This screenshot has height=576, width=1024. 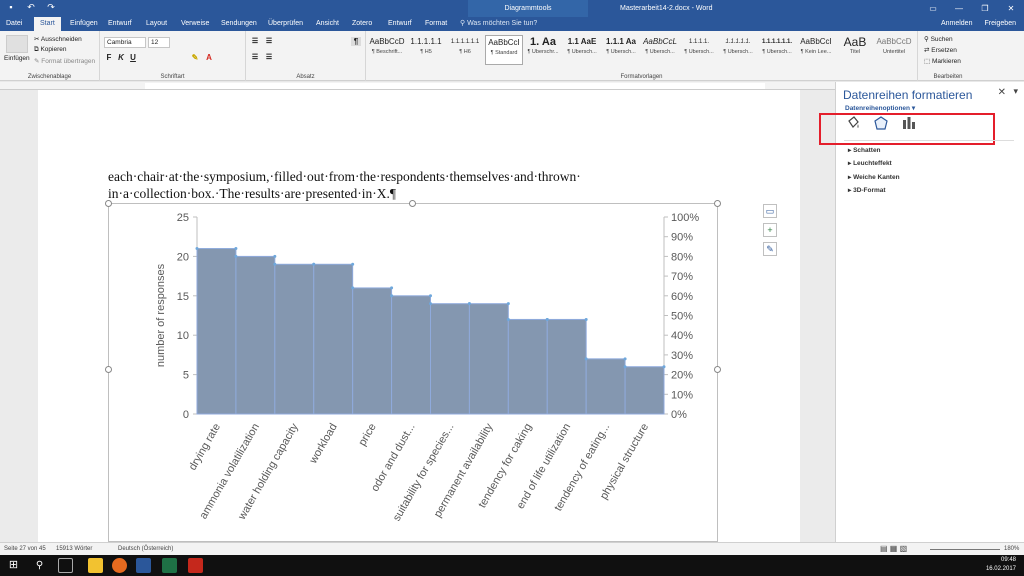 What do you see at coordinates (1015, 91) in the screenshot?
I see `pane-collapse-icon: ▾` at bounding box center [1015, 91].